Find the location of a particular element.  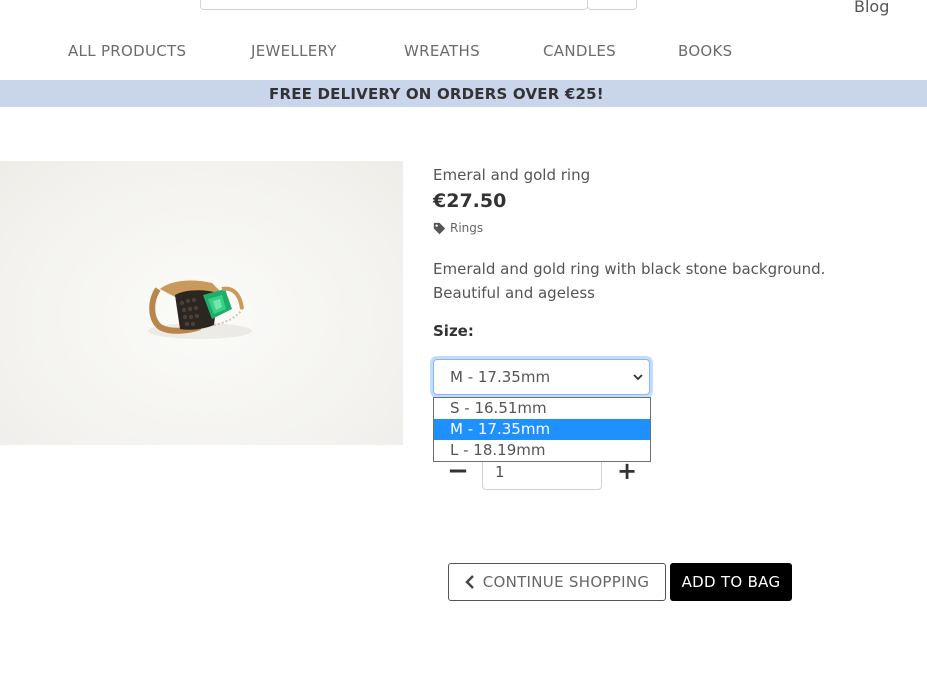

size-select-value: M - 17.35mm is located at coordinates (500, 377).